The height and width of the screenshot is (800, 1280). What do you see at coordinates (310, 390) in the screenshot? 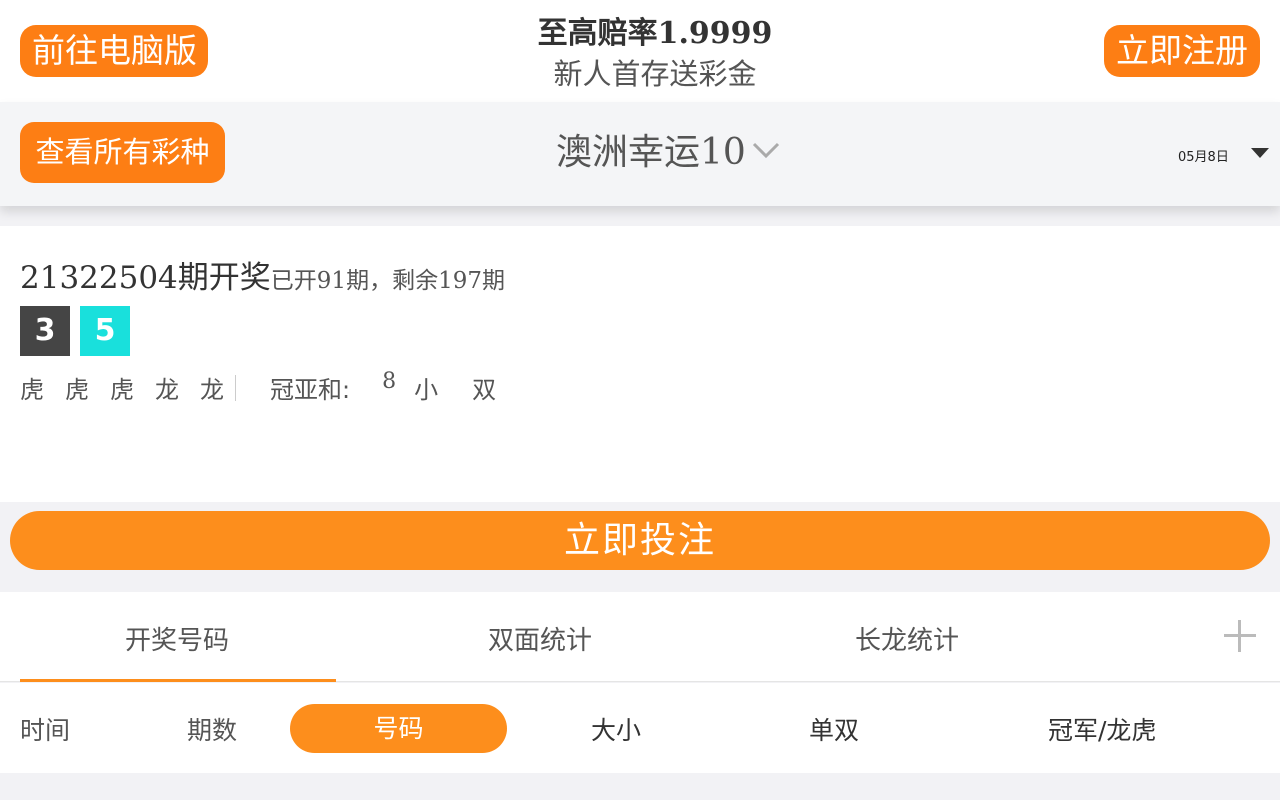
I see `sum-label: 冠亚和:` at bounding box center [310, 390].